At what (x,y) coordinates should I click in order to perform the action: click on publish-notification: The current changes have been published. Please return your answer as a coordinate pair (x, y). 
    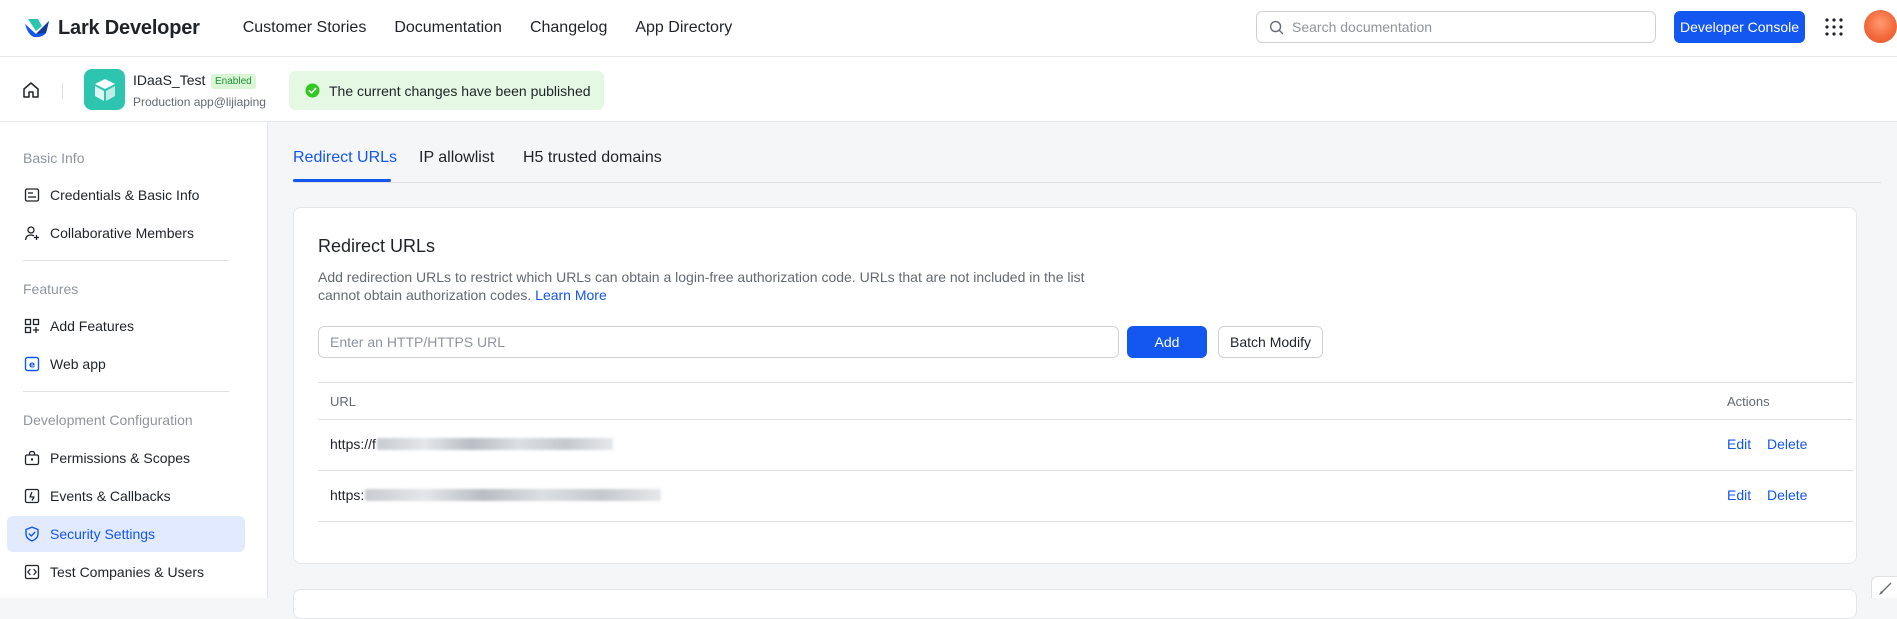
    Looking at the image, I should click on (446, 90).